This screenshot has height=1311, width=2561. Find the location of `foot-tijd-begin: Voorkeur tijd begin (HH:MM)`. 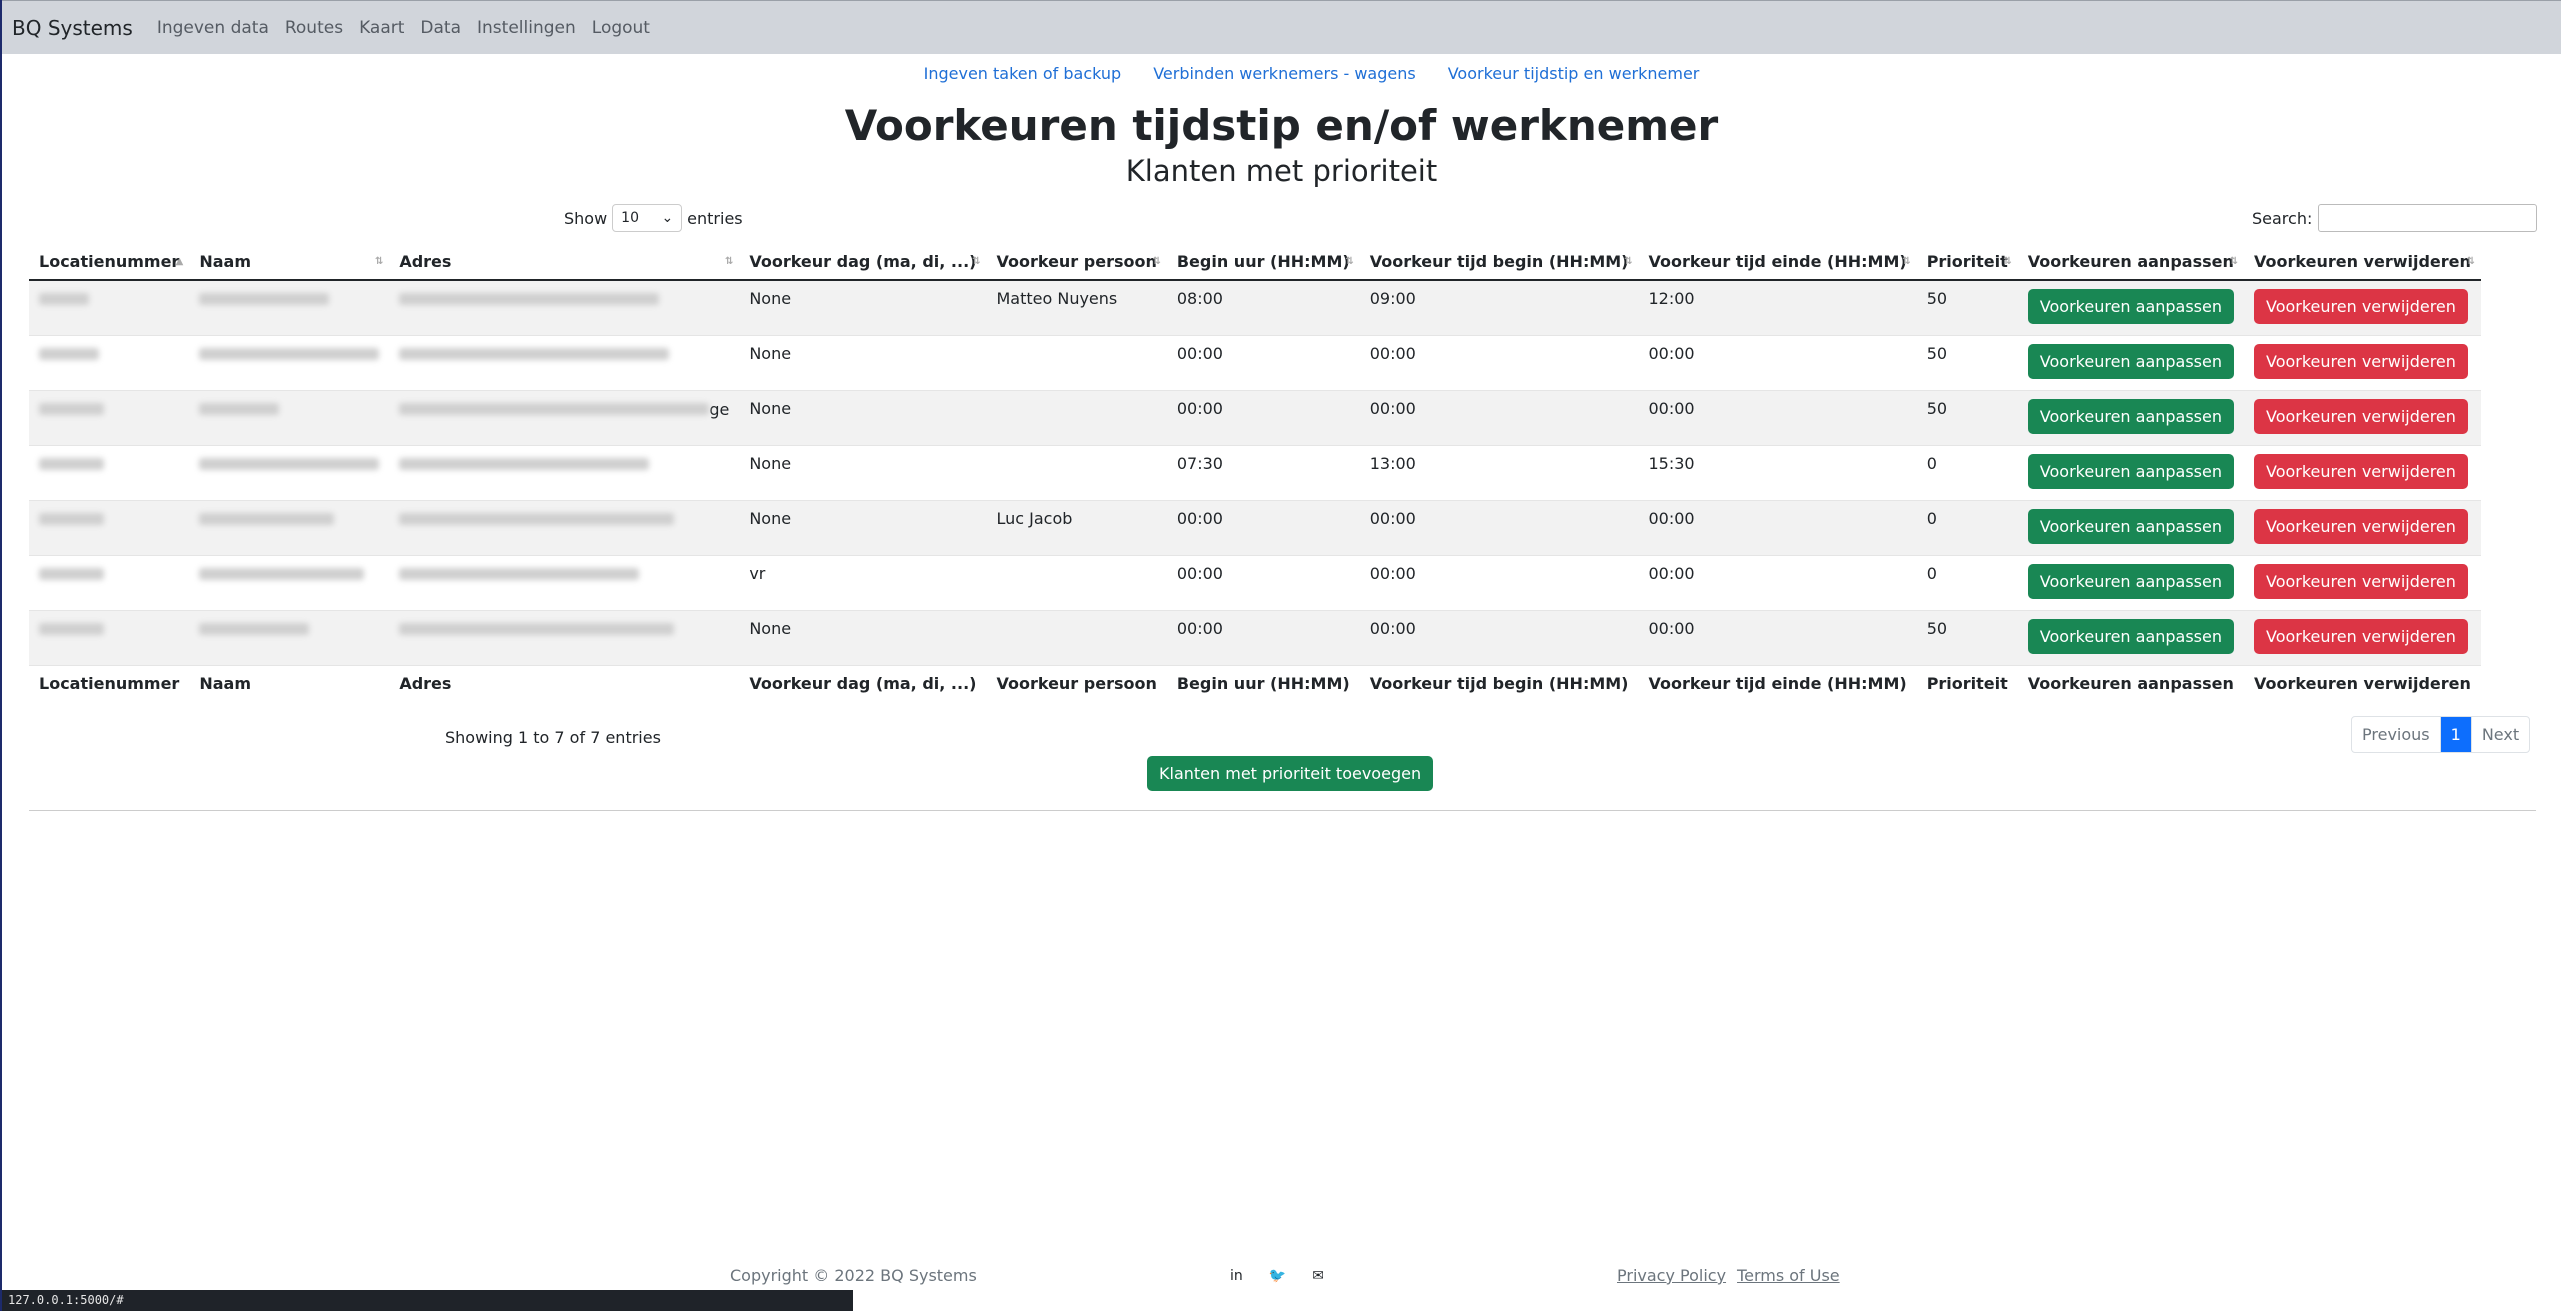

foot-tijd-begin: Voorkeur tijd begin (HH:MM) is located at coordinates (1499, 683).